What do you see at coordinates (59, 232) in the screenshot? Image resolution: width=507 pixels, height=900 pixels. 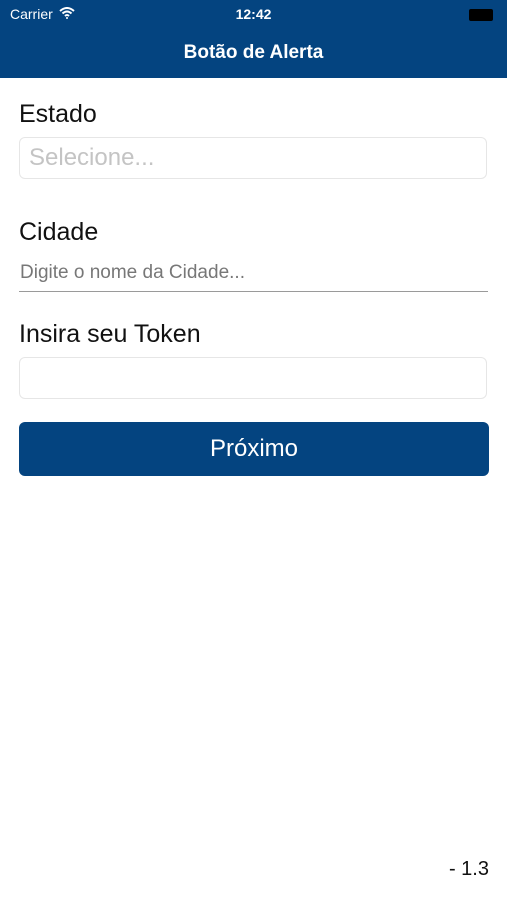 I see `cidade-label: Cidade` at bounding box center [59, 232].